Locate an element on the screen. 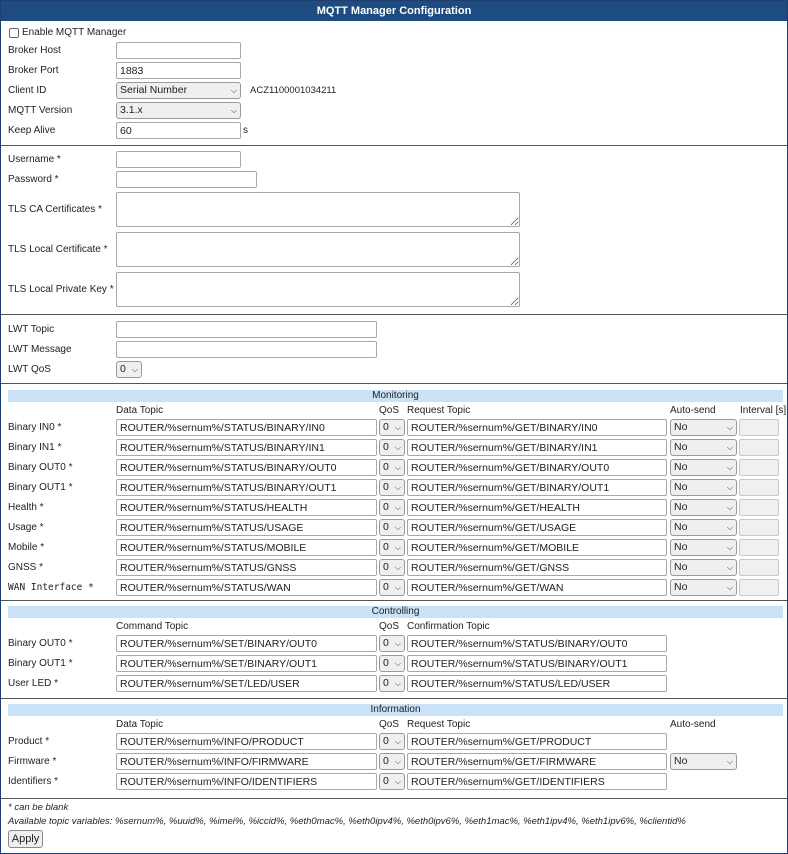 The height and width of the screenshot is (854, 788). lwt-qos-value: 0 is located at coordinates (123, 369).